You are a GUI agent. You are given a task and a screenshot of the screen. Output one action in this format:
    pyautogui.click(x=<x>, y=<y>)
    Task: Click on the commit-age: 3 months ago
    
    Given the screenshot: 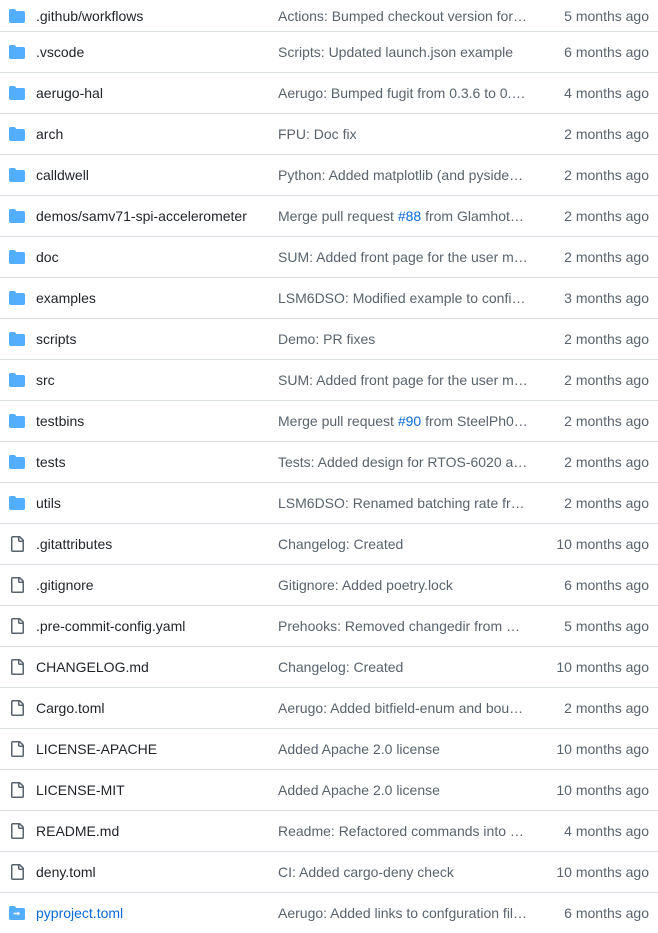 What is the action you would take?
    pyautogui.click(x=606, y=298)
    